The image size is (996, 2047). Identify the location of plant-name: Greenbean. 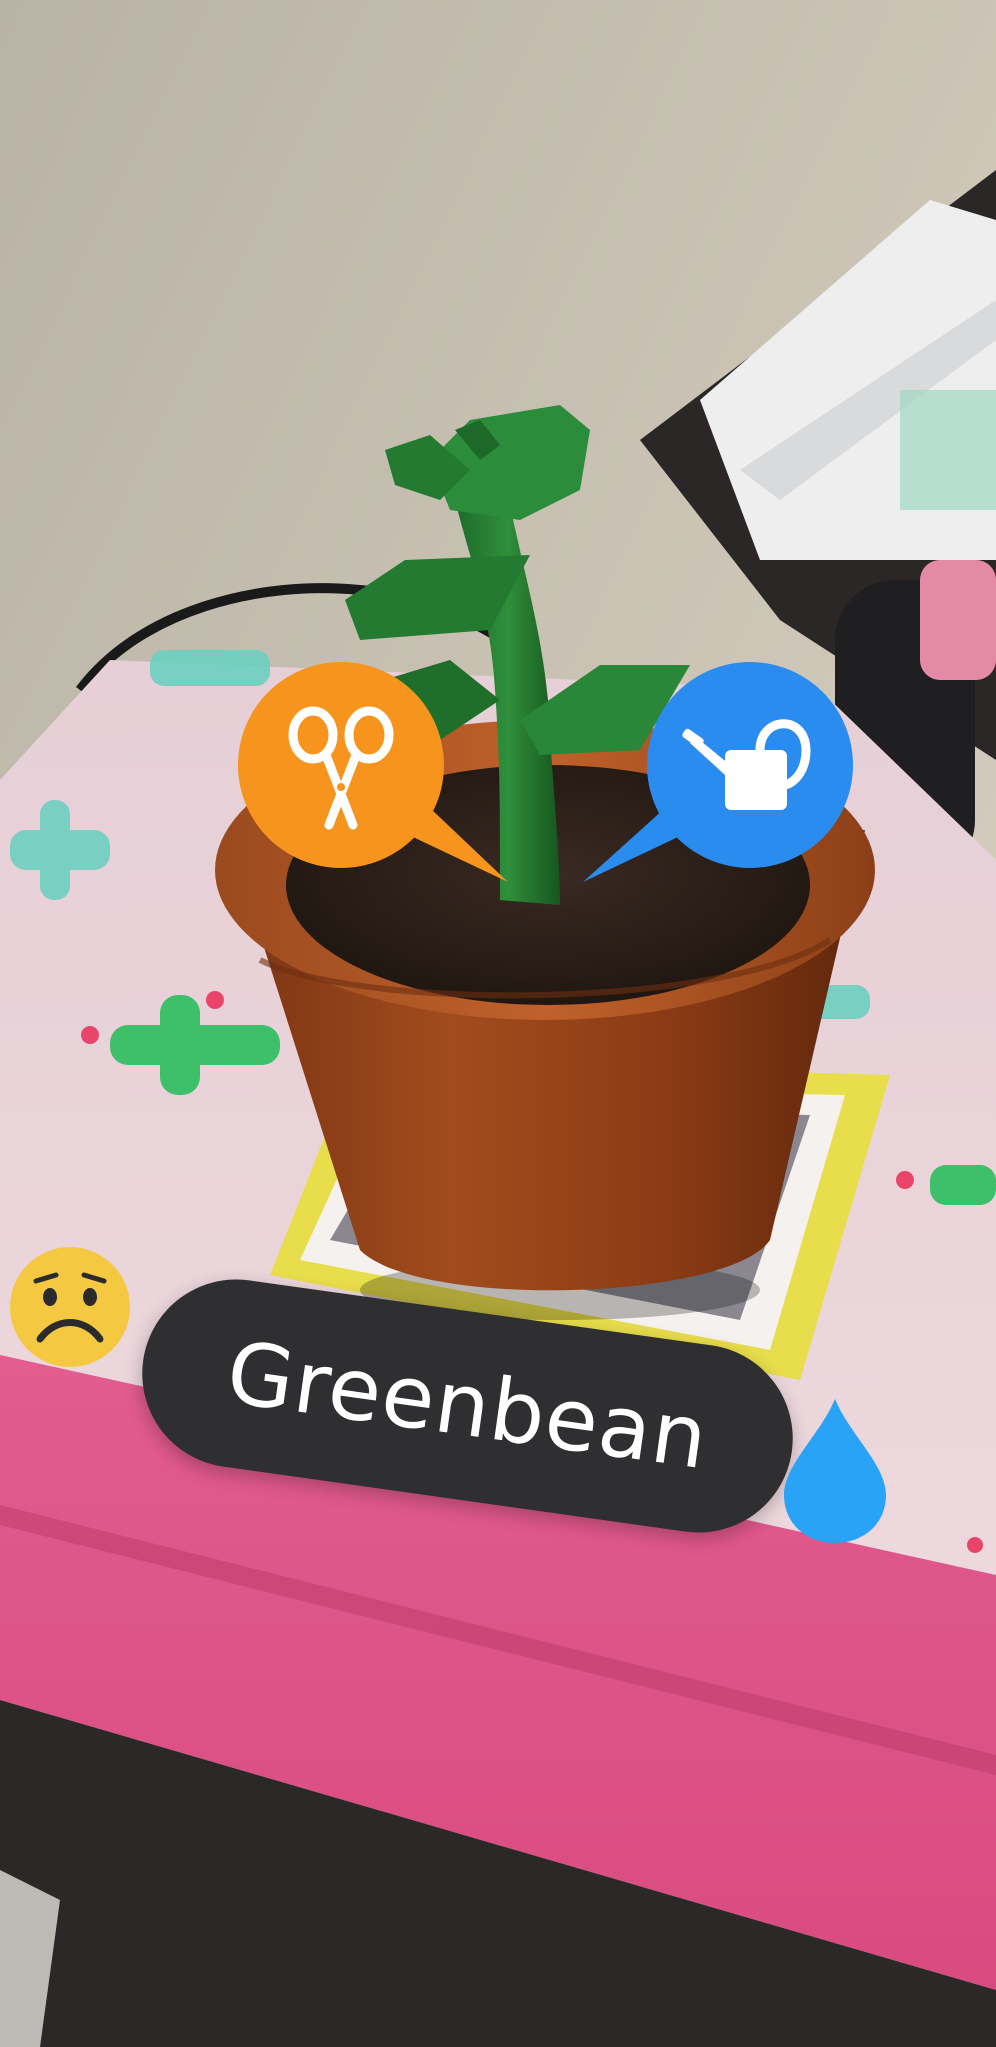
(467, 1406).